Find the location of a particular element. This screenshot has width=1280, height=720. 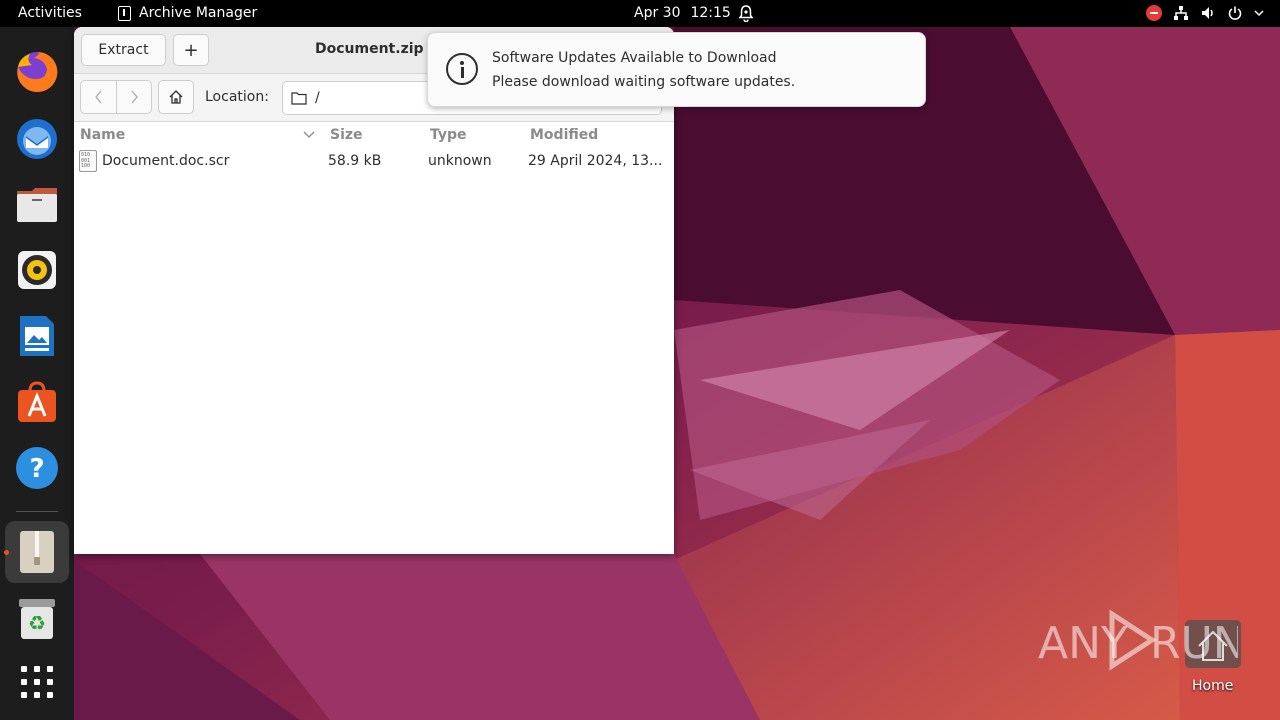

dock-firefox is located at coordinates (37, 72).